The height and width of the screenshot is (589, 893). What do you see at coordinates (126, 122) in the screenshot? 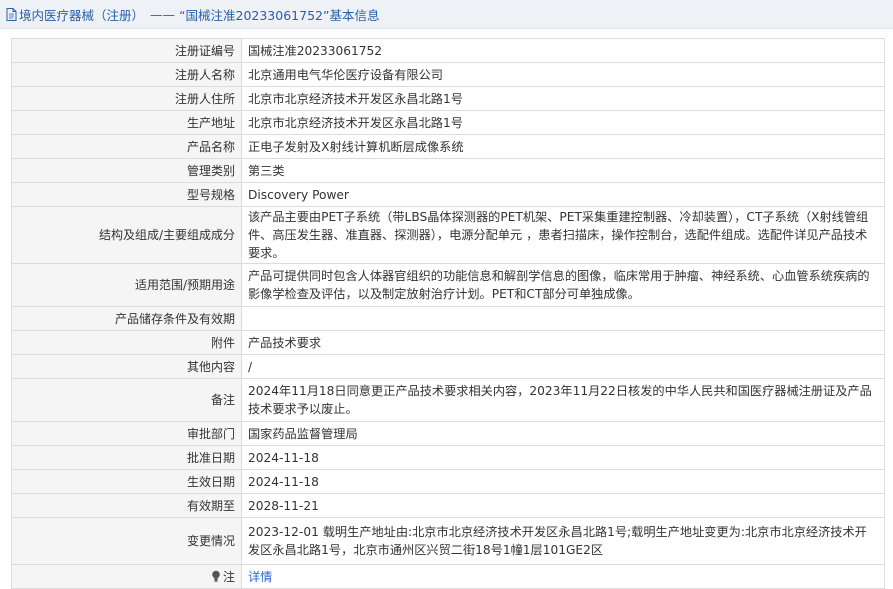
I see `field-label: 生产地址` at bounding box center [126, 122].